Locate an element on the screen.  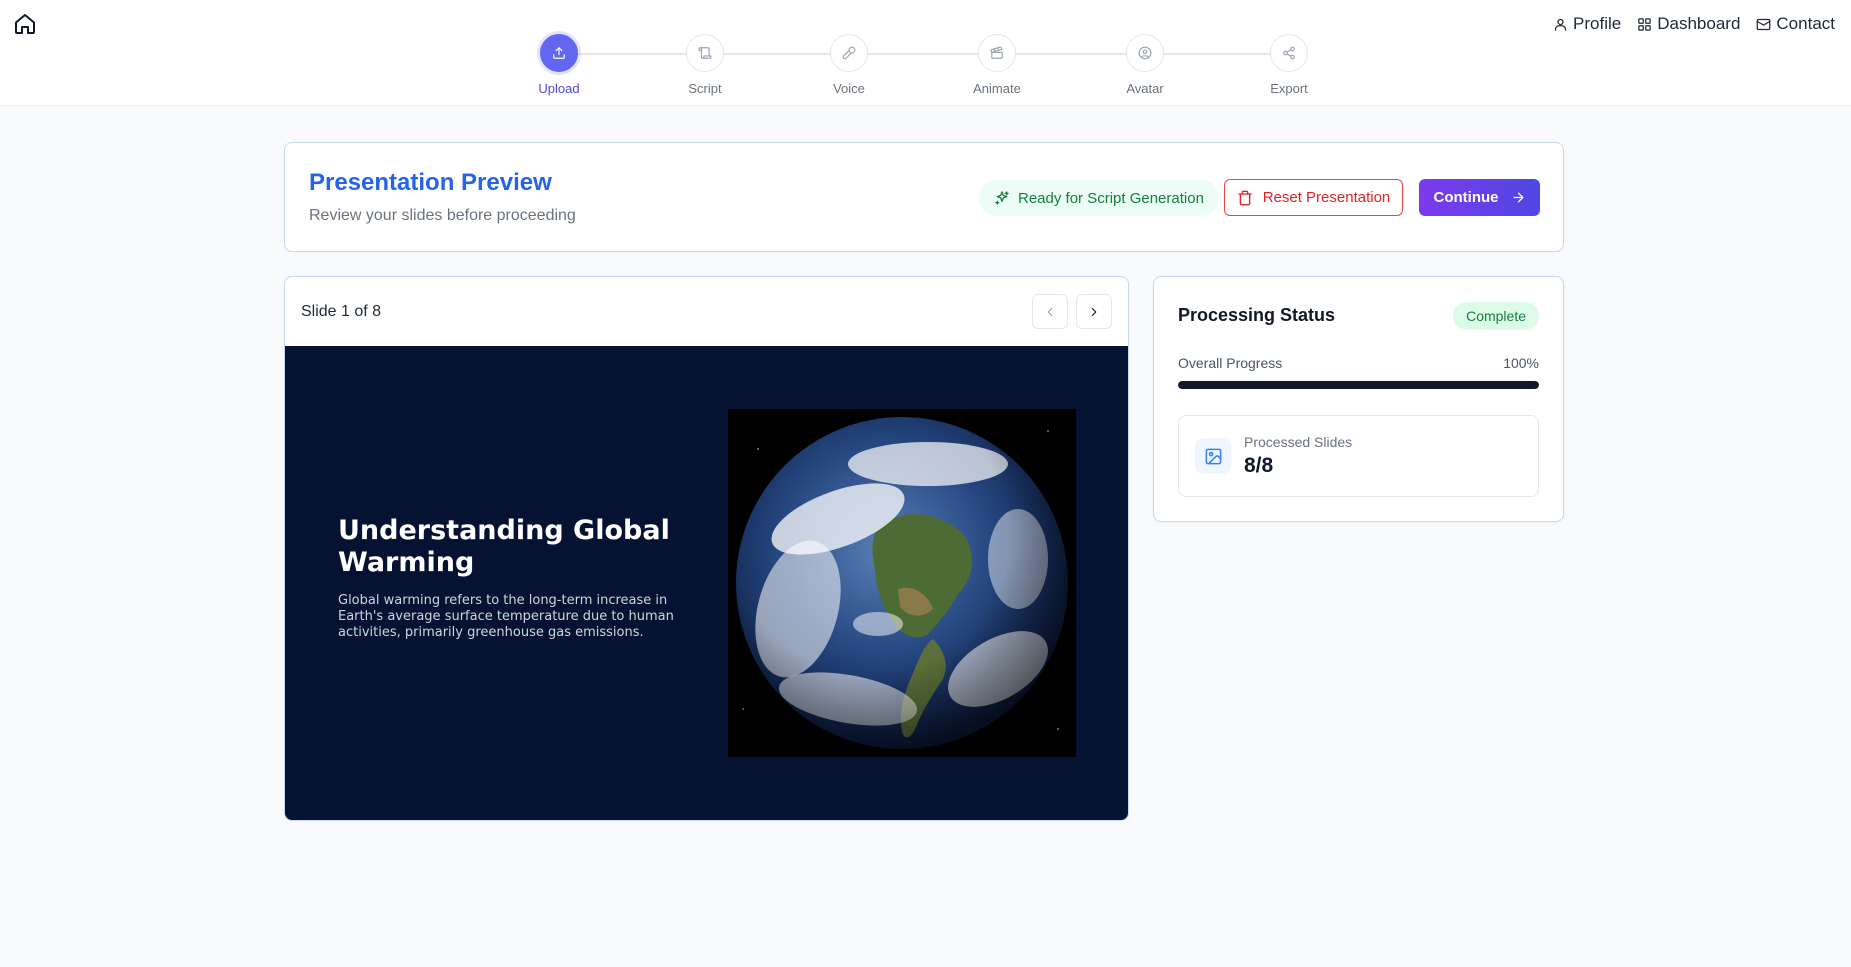
share-icon is located at coordinates (1289, 53).